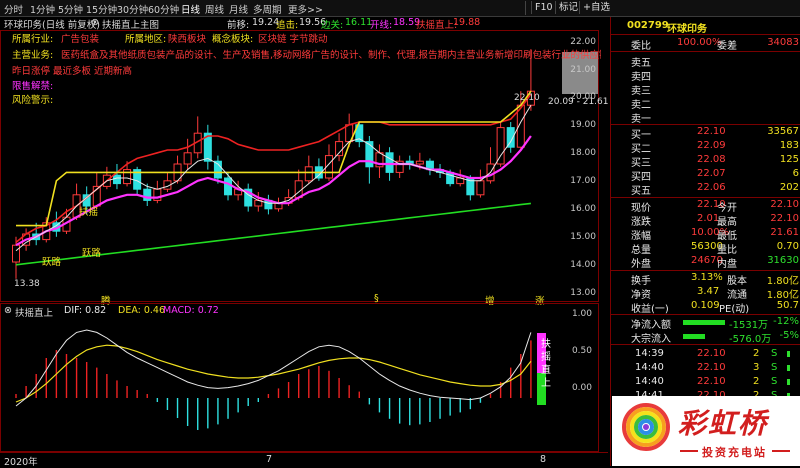 The height and width of the screenshot is (468, 800). What do you see at coordinates (287, 25) in the screenshot?
I see `chase-label: 追击:` at bounding box center [287, 25].